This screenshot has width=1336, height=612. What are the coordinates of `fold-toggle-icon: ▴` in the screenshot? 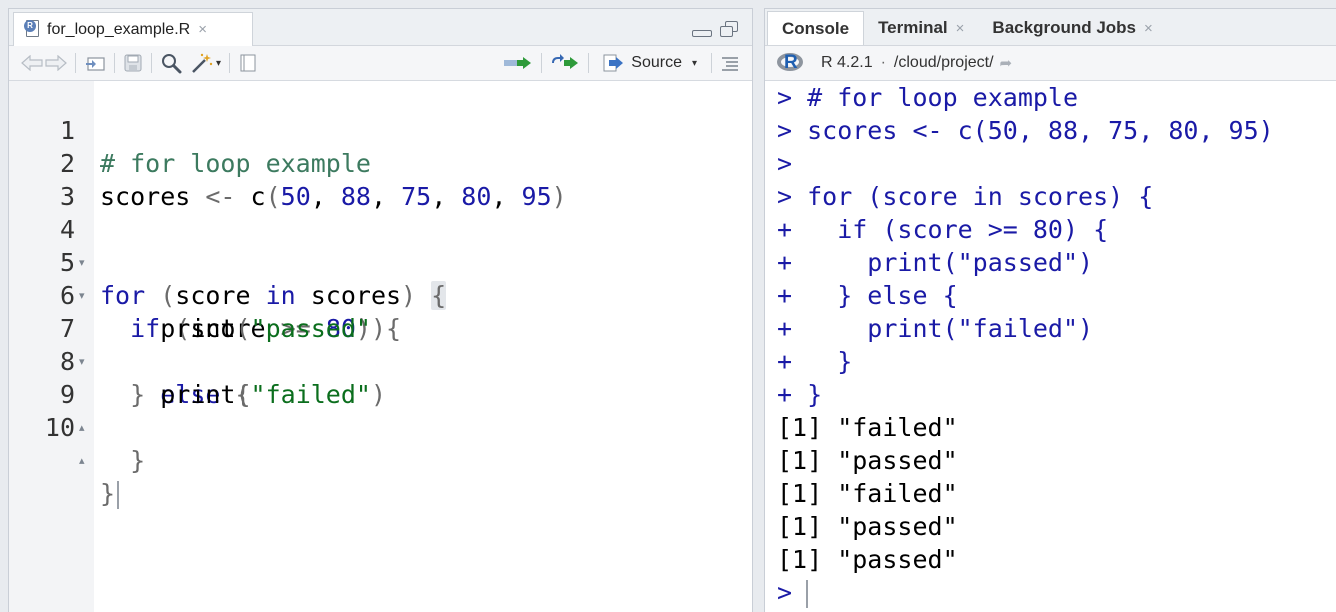 It's located at (82, 460).